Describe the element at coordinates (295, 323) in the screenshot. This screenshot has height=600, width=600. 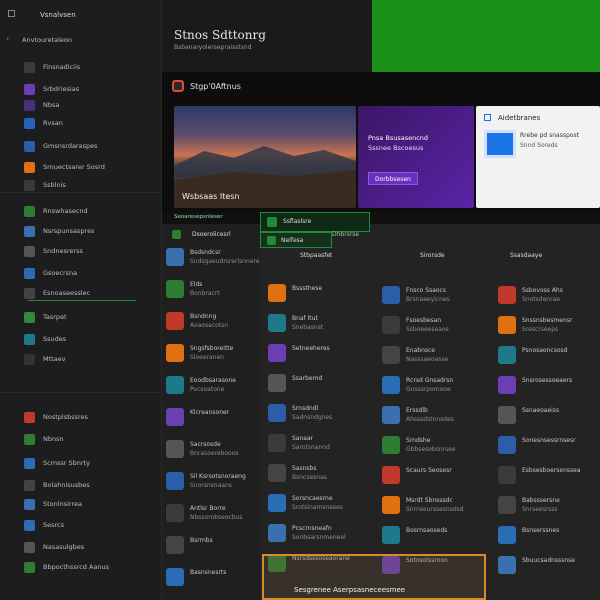
I see `list-item: Bnaf ltut Snebasnst` at that location.